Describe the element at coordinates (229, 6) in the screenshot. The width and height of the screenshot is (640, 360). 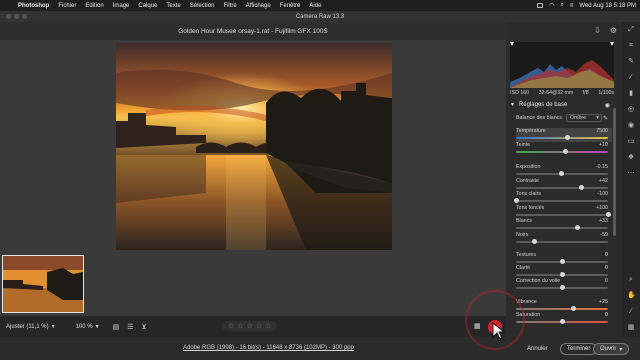
I see `menu-filtre: Filtre` at that location.